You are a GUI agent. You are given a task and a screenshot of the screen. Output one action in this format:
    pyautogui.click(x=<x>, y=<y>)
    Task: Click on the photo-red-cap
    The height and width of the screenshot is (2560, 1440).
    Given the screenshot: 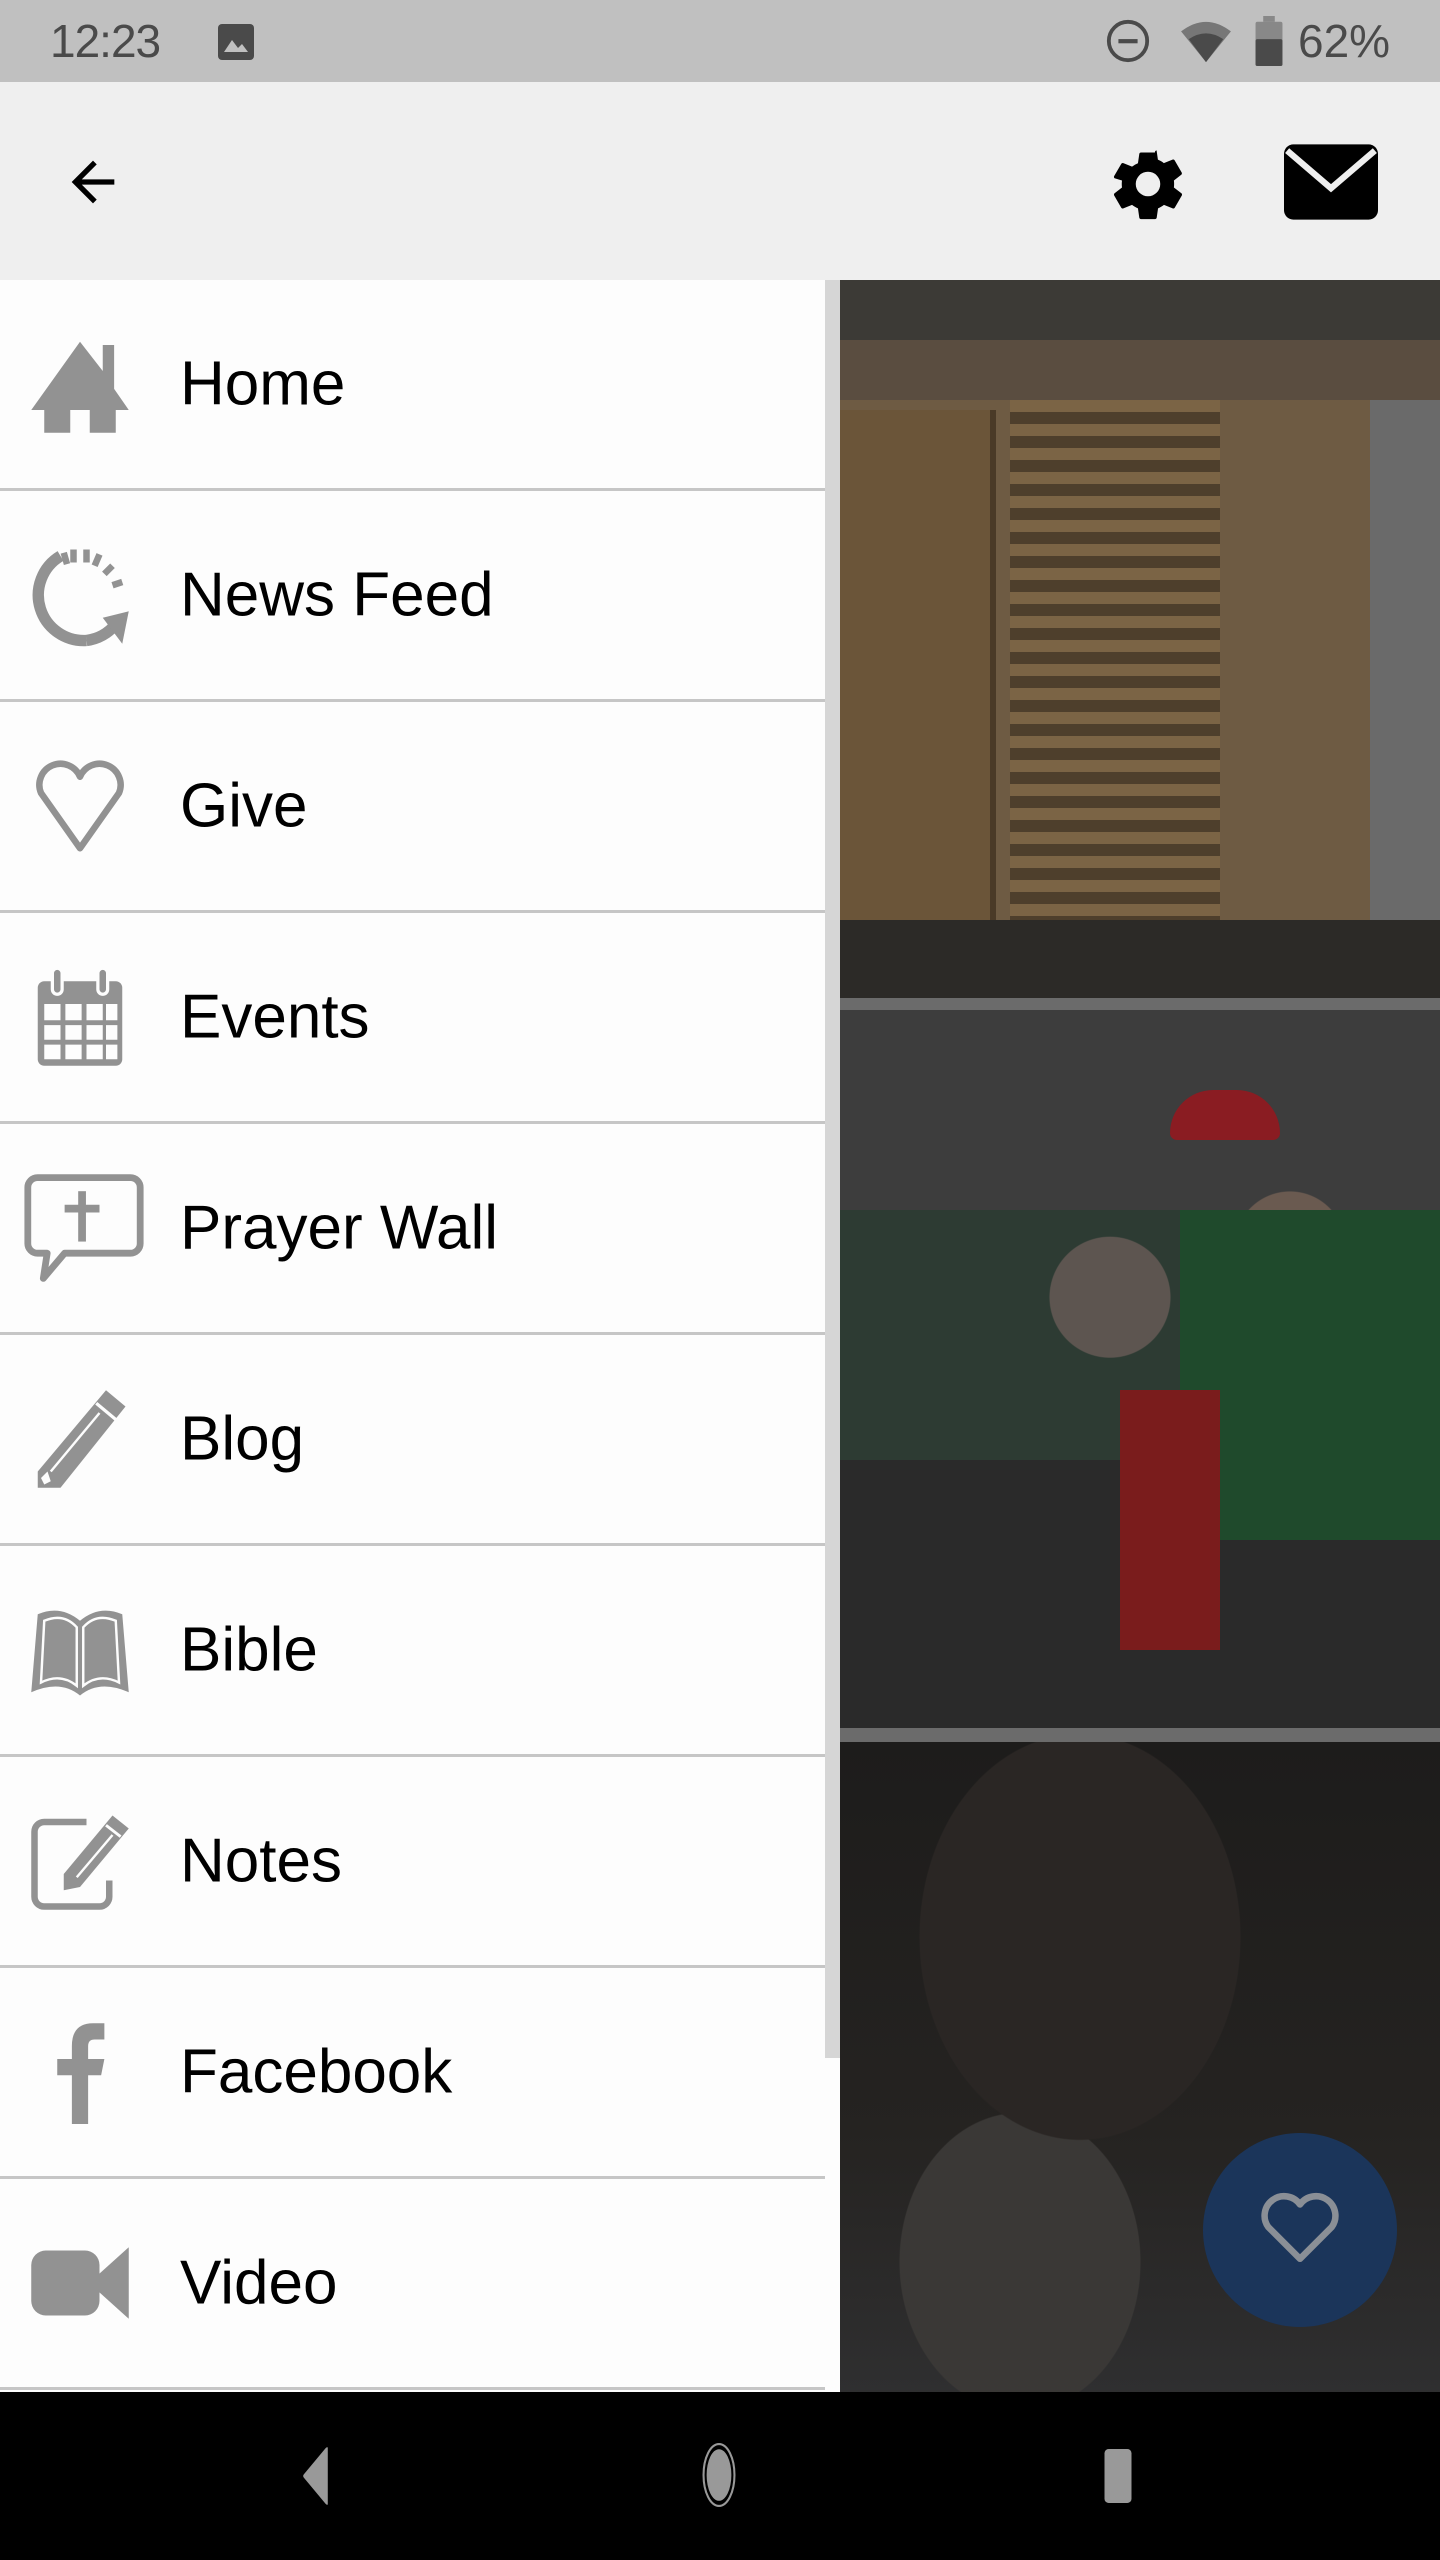 What is the action you would take?
    pyautogui.click(x=1225, y=1115)
    